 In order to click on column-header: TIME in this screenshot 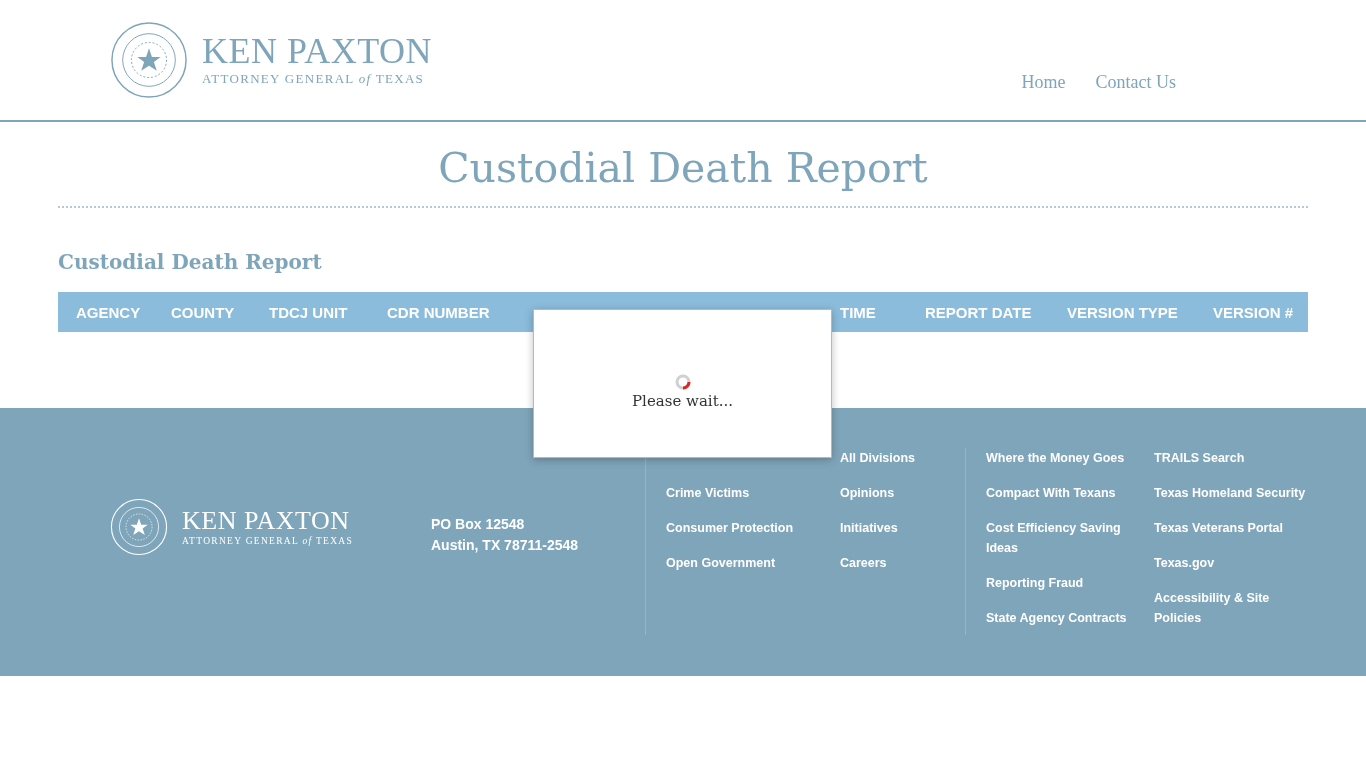, I will do `click(858, 312)`.